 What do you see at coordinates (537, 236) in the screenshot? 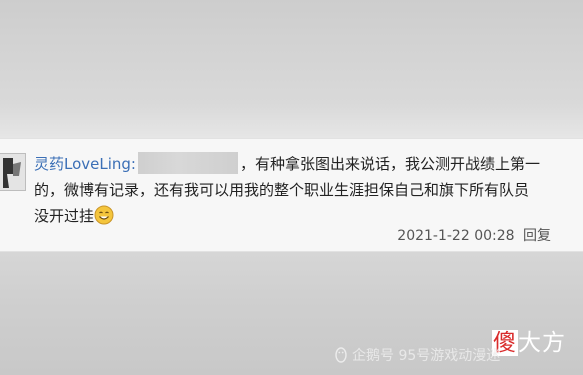
I see `reply-button: 回复` at bounding box center [537, 236].